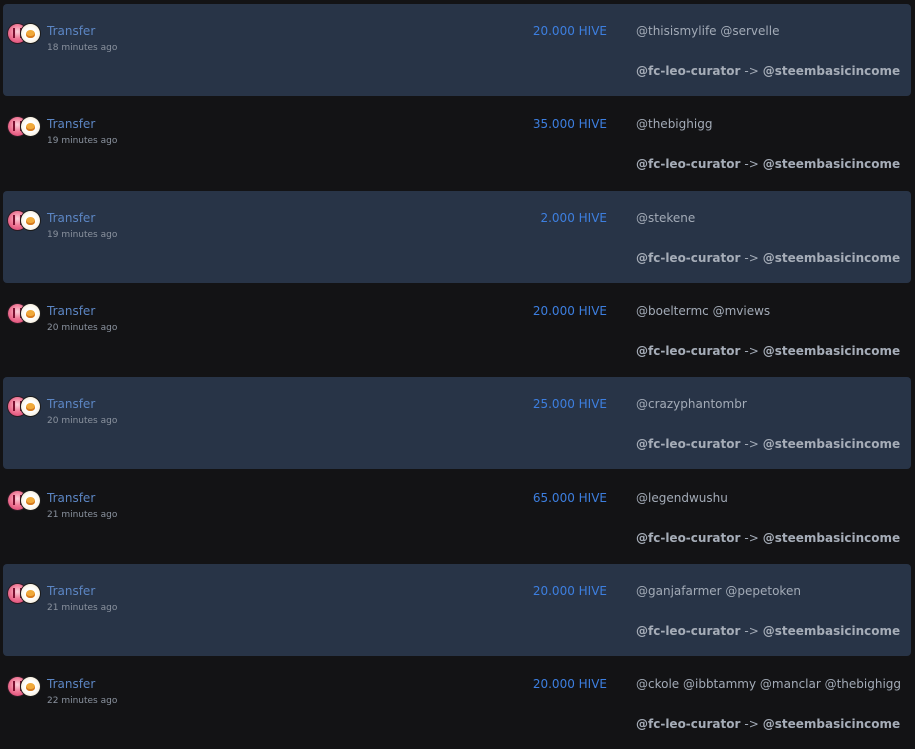 The image size is (915, 749). What do you see at coordinates (82, 701) in the screenshot?
I see `transaction-time: 22 minutes ago` at bounding box center [82, 701].